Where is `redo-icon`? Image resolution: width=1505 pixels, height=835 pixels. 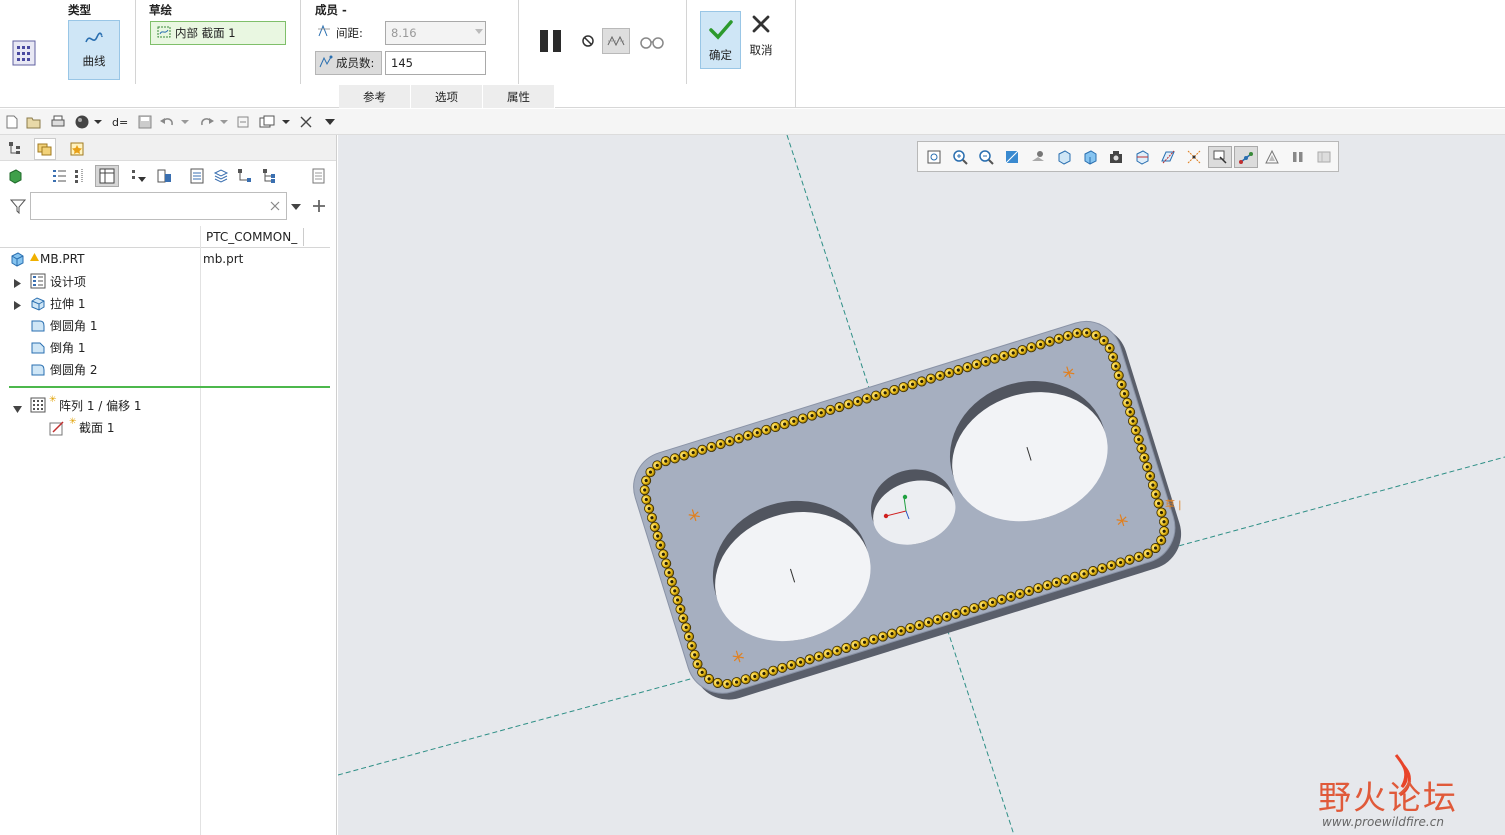 redo-icon is located at coordinates (207, 122).